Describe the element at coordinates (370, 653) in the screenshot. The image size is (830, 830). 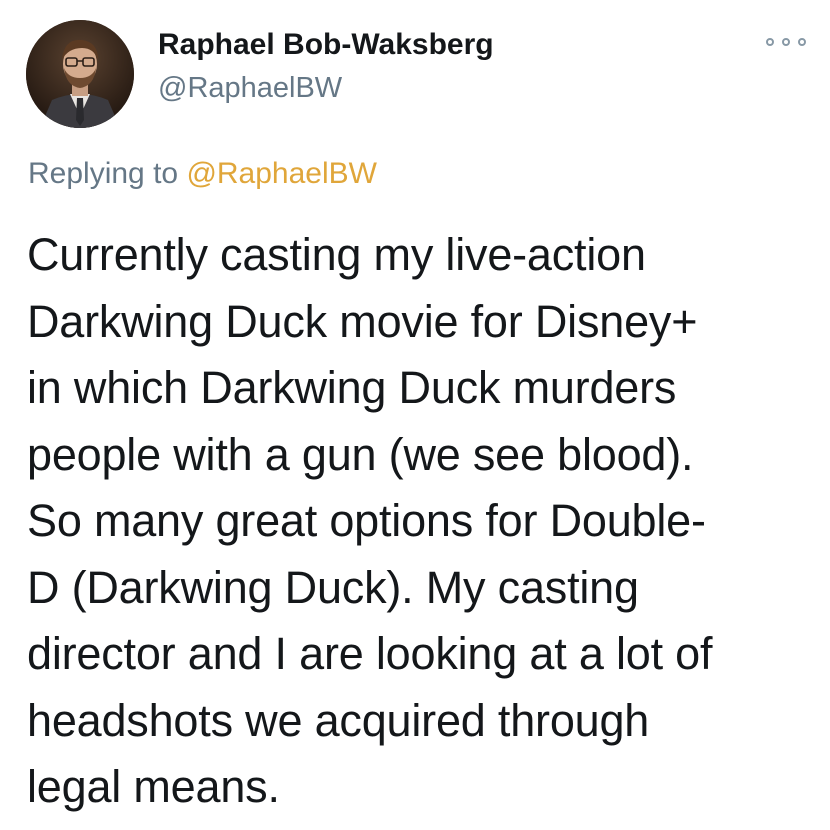
I see `tweet-text-line: director and I are looking at a lot of` at that location.